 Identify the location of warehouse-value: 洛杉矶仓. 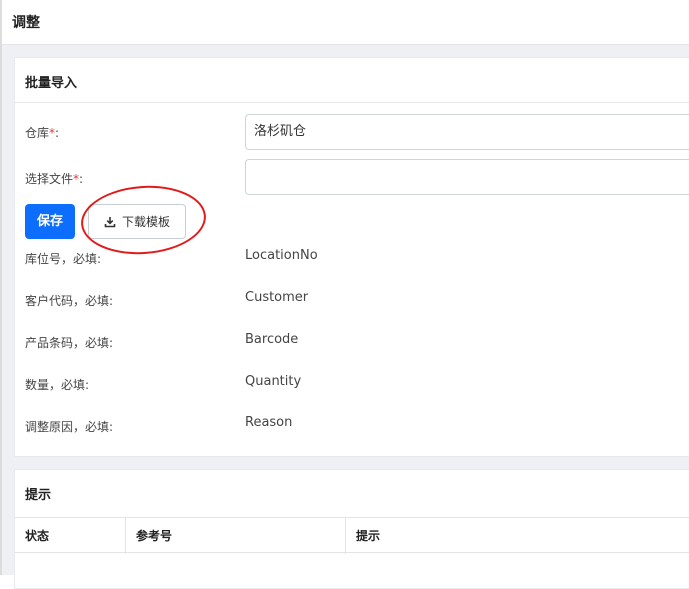
(280, 131).